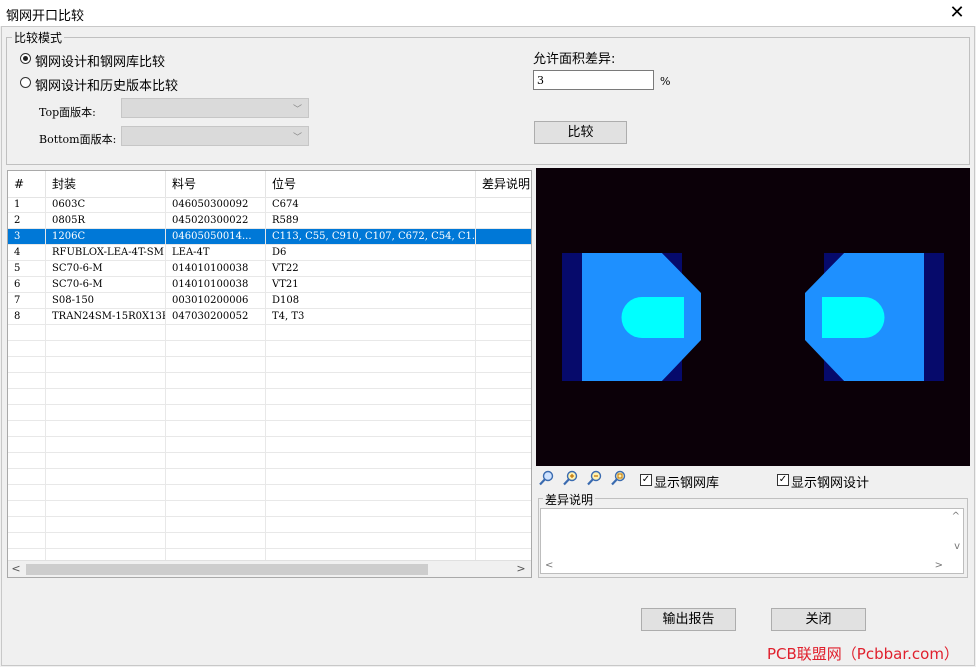  I want to click on cell-part-number: 003010200006, so click(216, 301).